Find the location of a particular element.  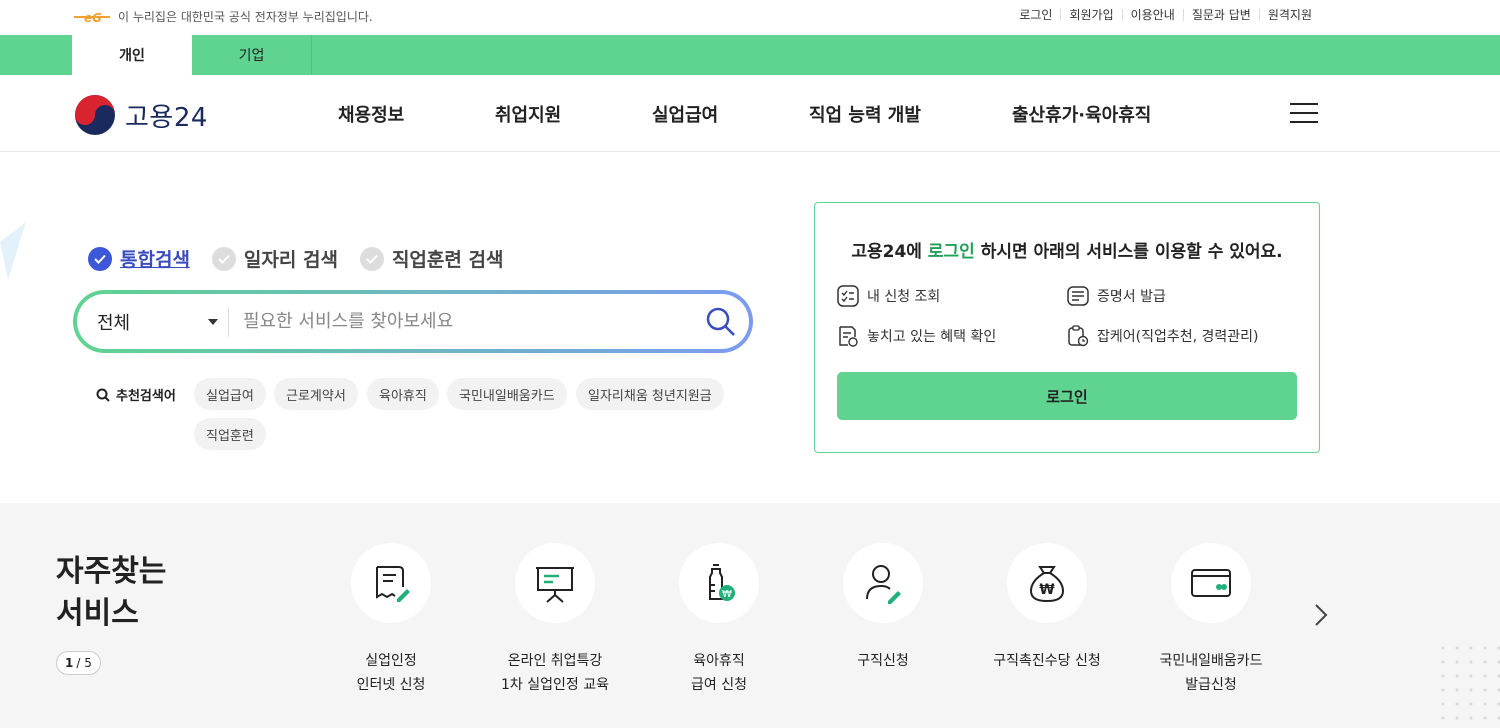

gnb-item-jobs: 채용정보 is located at coordinates (371, 114).